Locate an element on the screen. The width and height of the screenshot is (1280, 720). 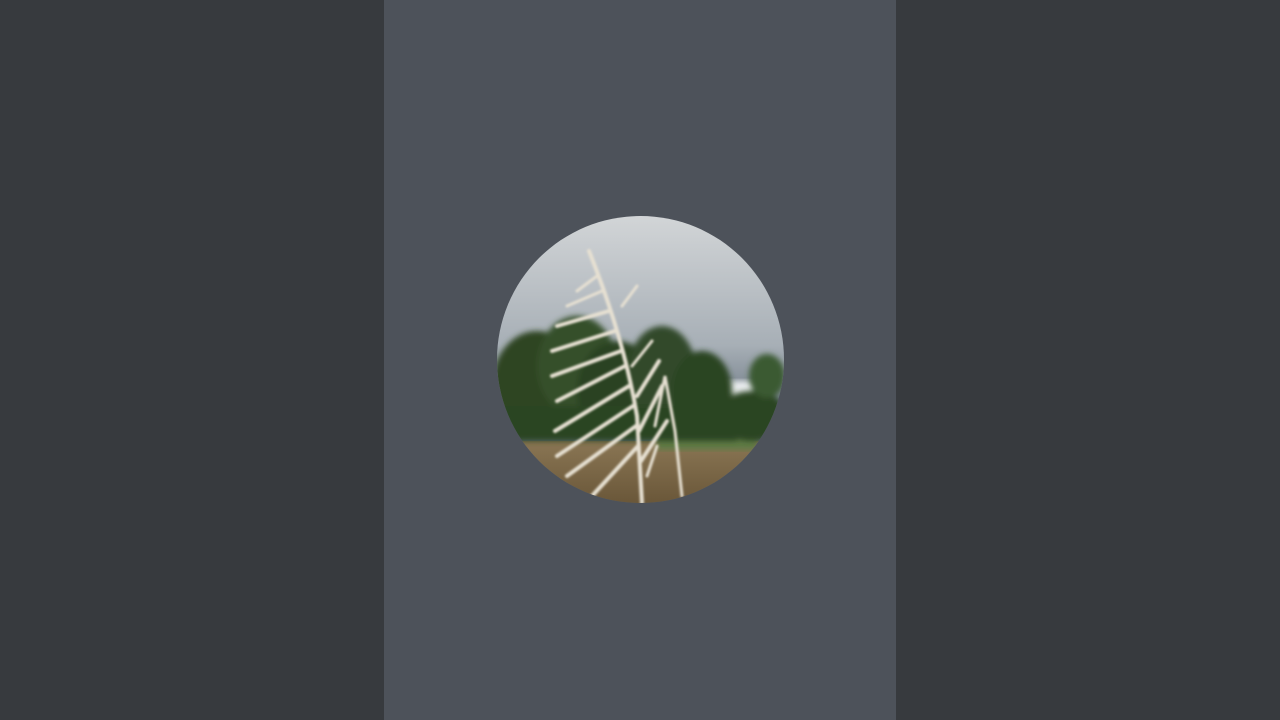
avatar-photo is located at coordinates (640, 359).